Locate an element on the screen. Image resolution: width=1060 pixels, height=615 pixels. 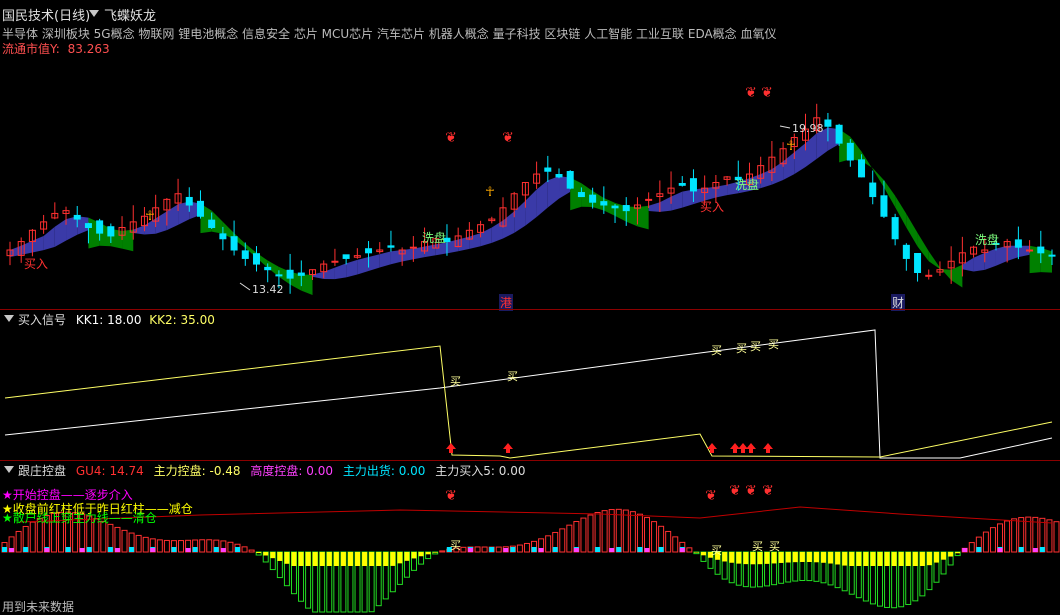
high-price-label: 19.98 is located at coordinates (808, 128).